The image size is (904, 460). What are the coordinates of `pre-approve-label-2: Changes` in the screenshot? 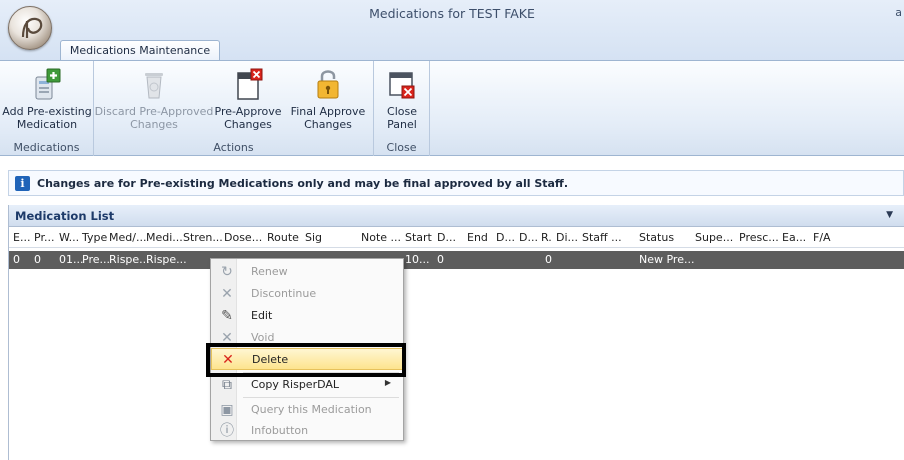 It's located at (248, 124).